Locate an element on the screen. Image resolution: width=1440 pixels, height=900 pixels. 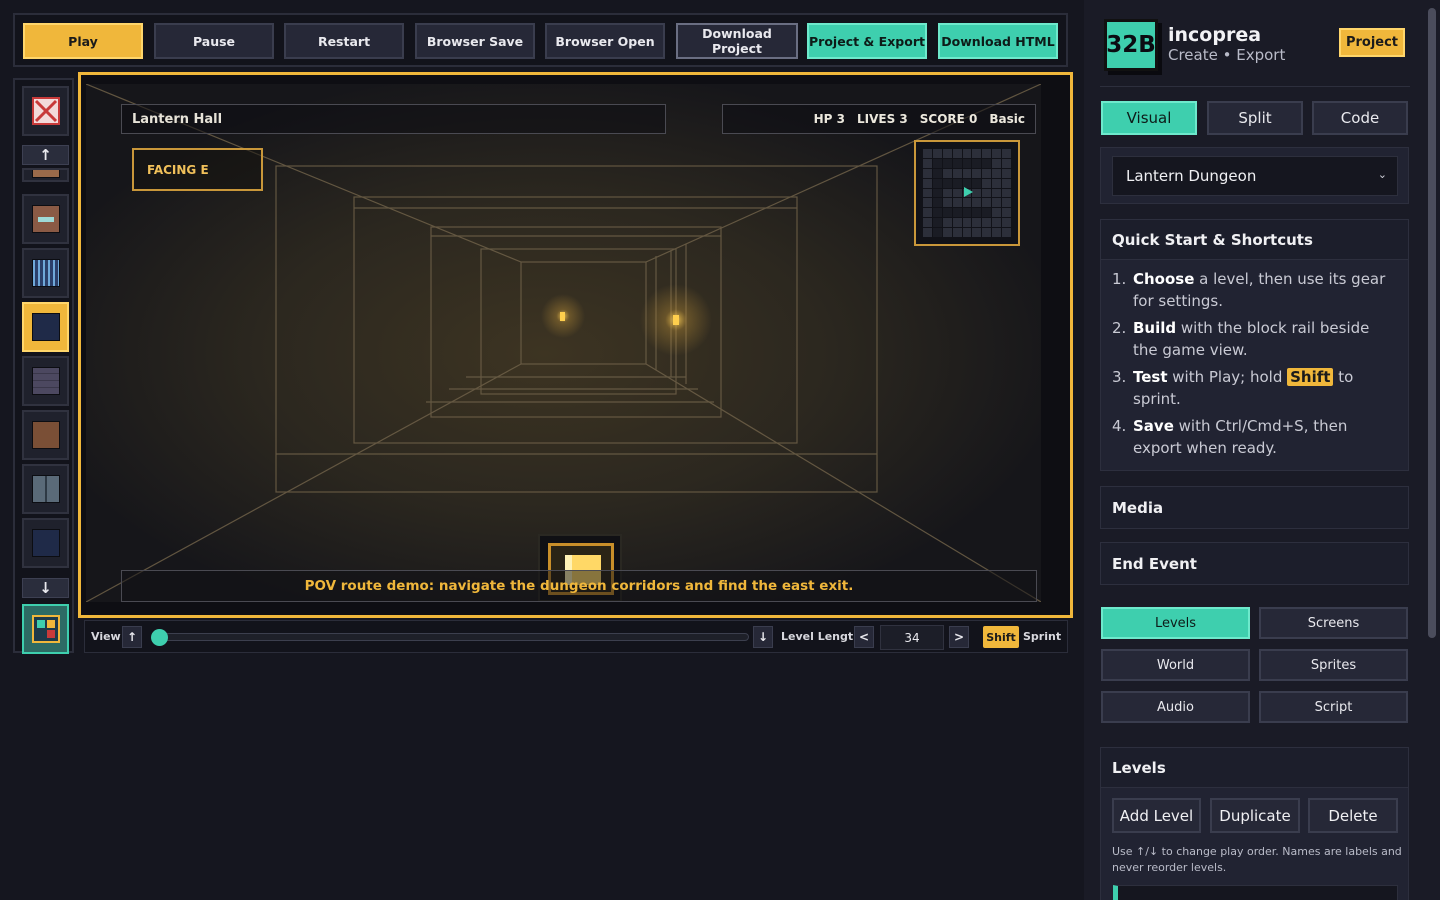
level-length-input: 34 is located at coordinates (912, 637).